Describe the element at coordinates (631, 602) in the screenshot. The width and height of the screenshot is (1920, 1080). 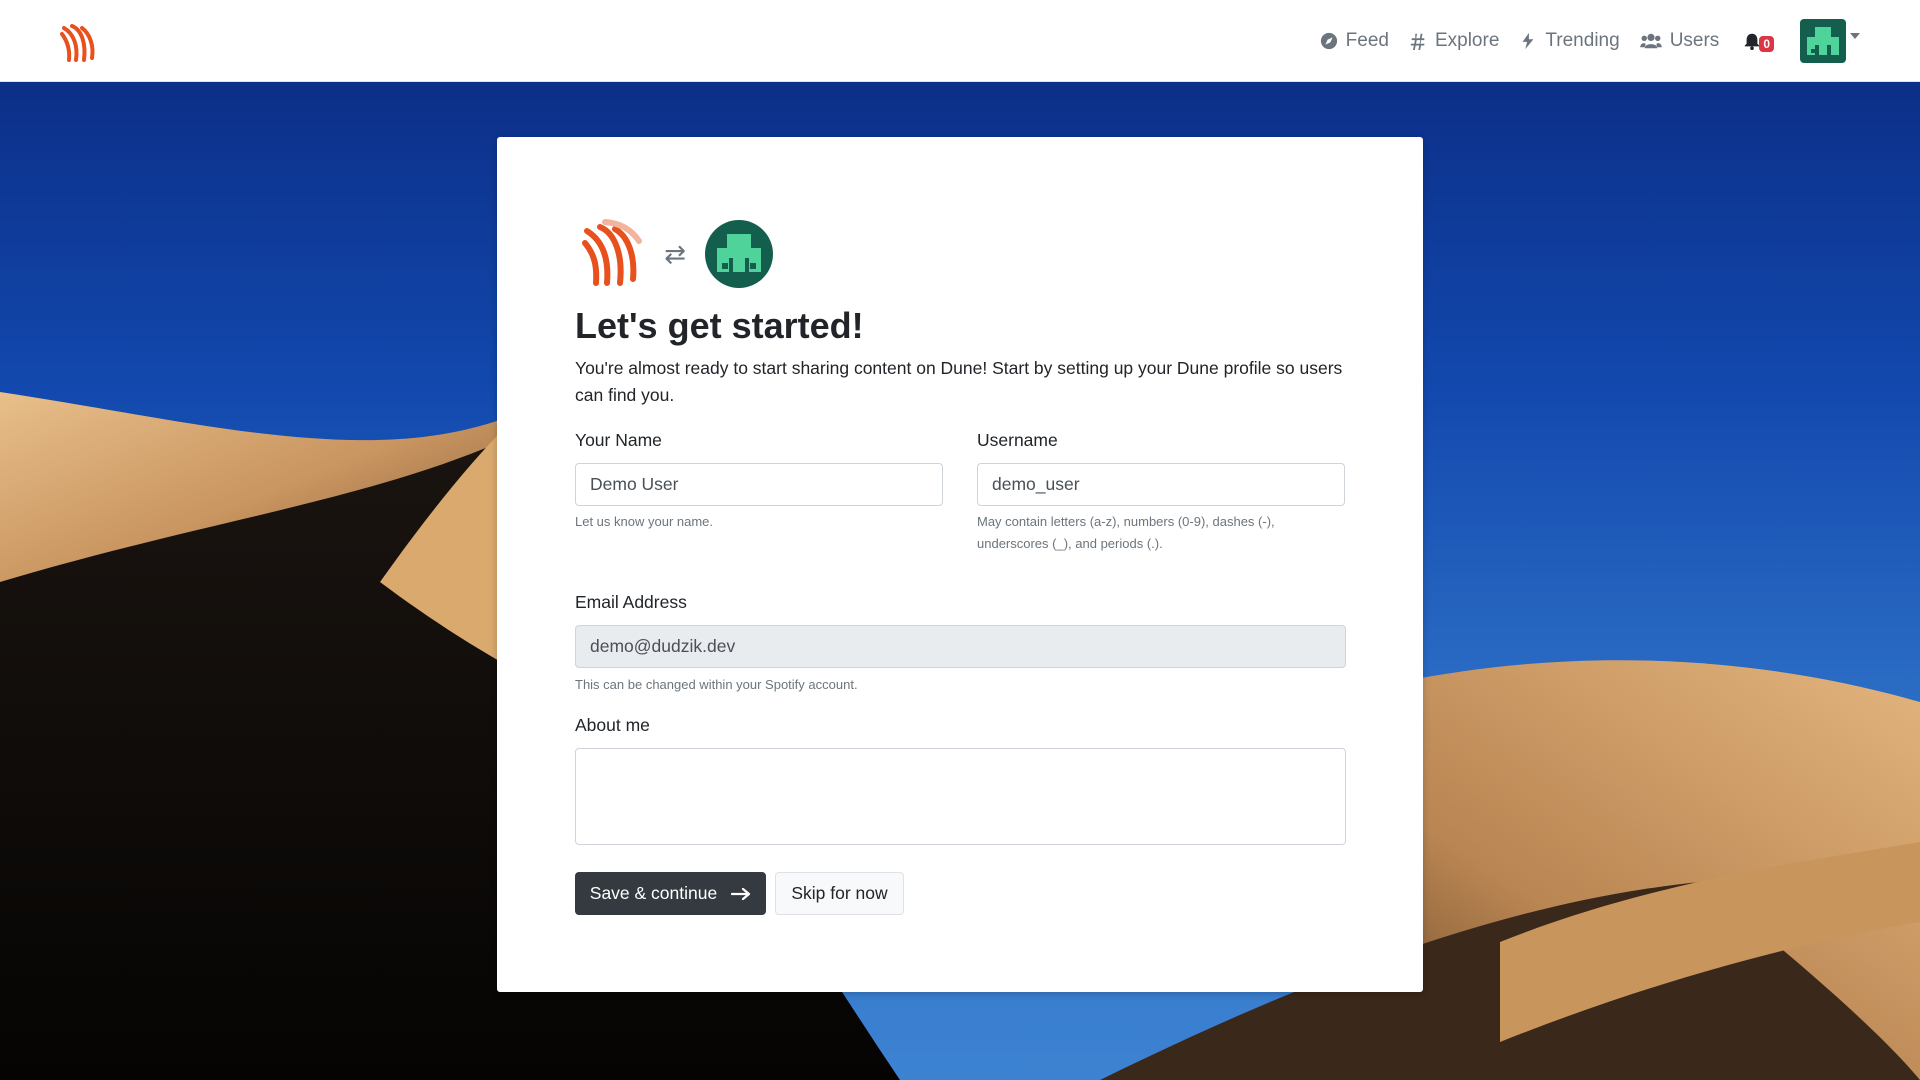
I see `email-label: Email Address` at that location.